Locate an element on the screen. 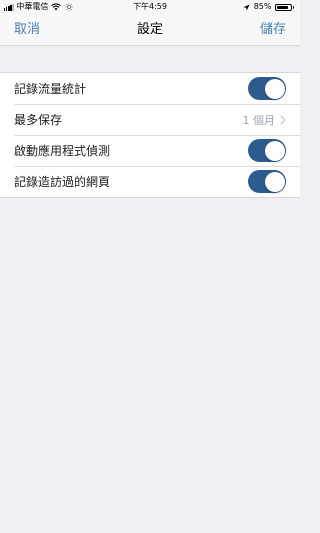 This screenshot has height=533, width=320. navigation-bar: 取消 設定 儲存 is located at coordinates (150, 30).